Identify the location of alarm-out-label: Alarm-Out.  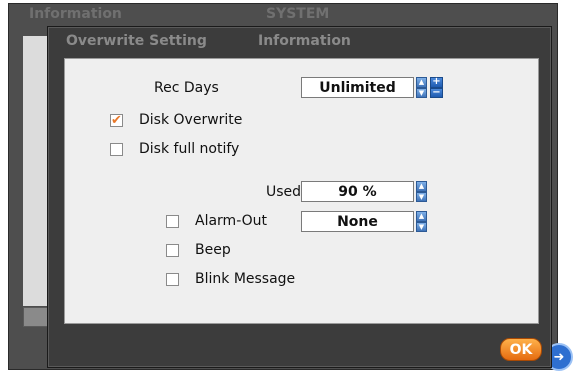
(231, 221).